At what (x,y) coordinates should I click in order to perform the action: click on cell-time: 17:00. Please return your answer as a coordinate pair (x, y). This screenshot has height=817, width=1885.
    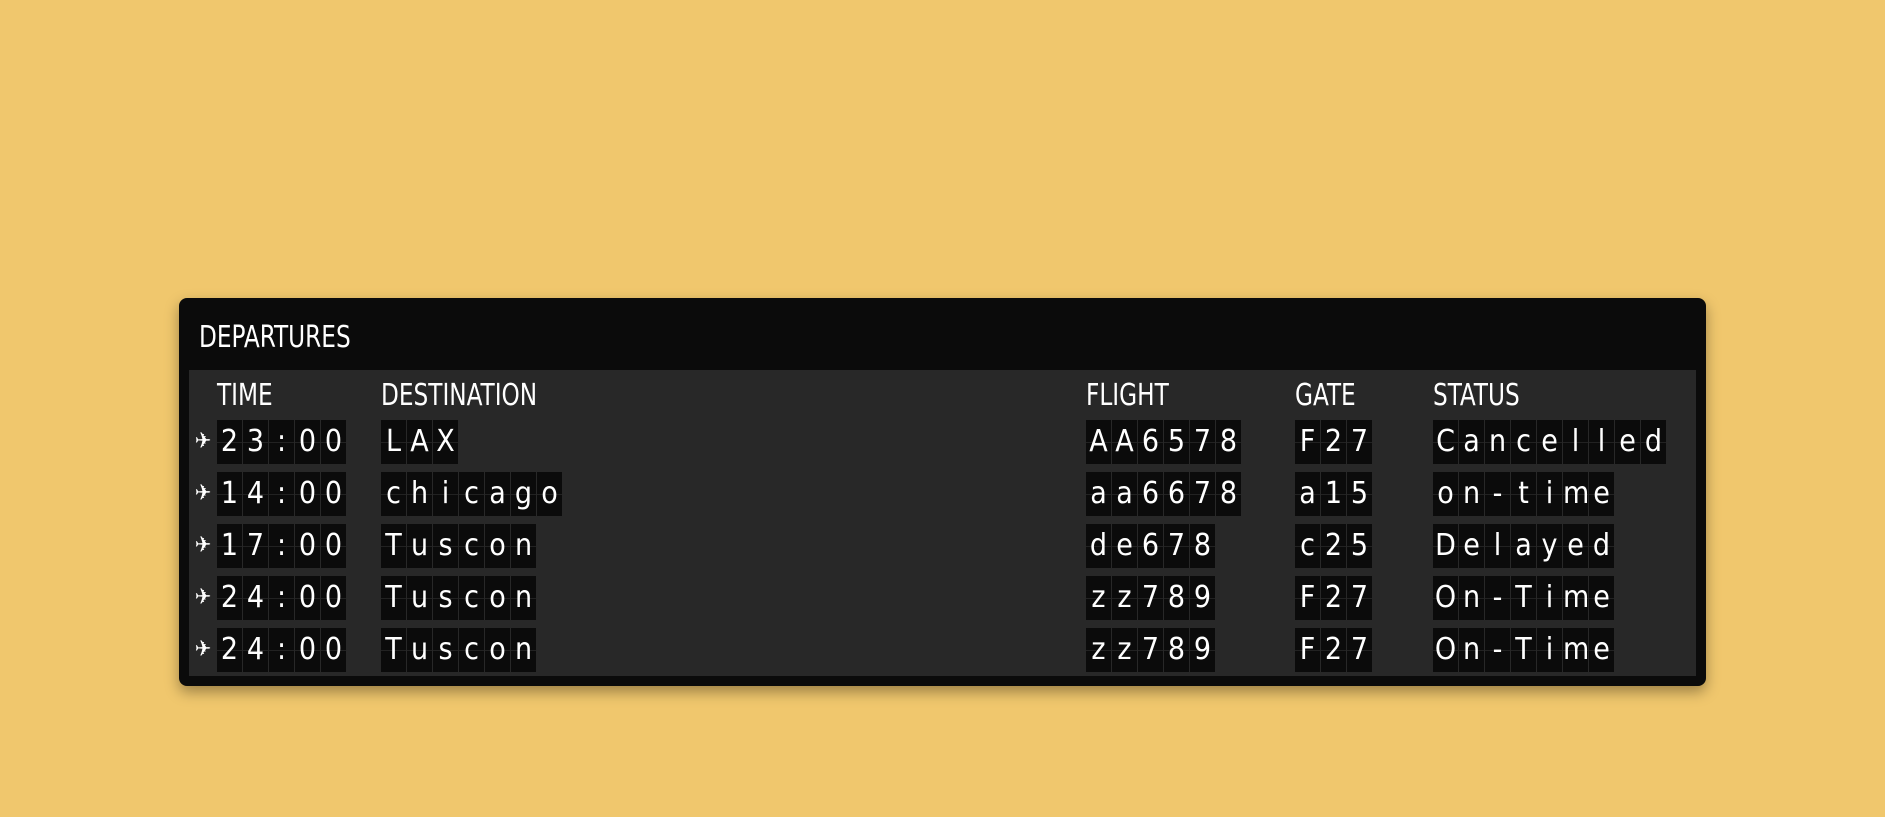
    Looking at the image, I should click on (282, 546).